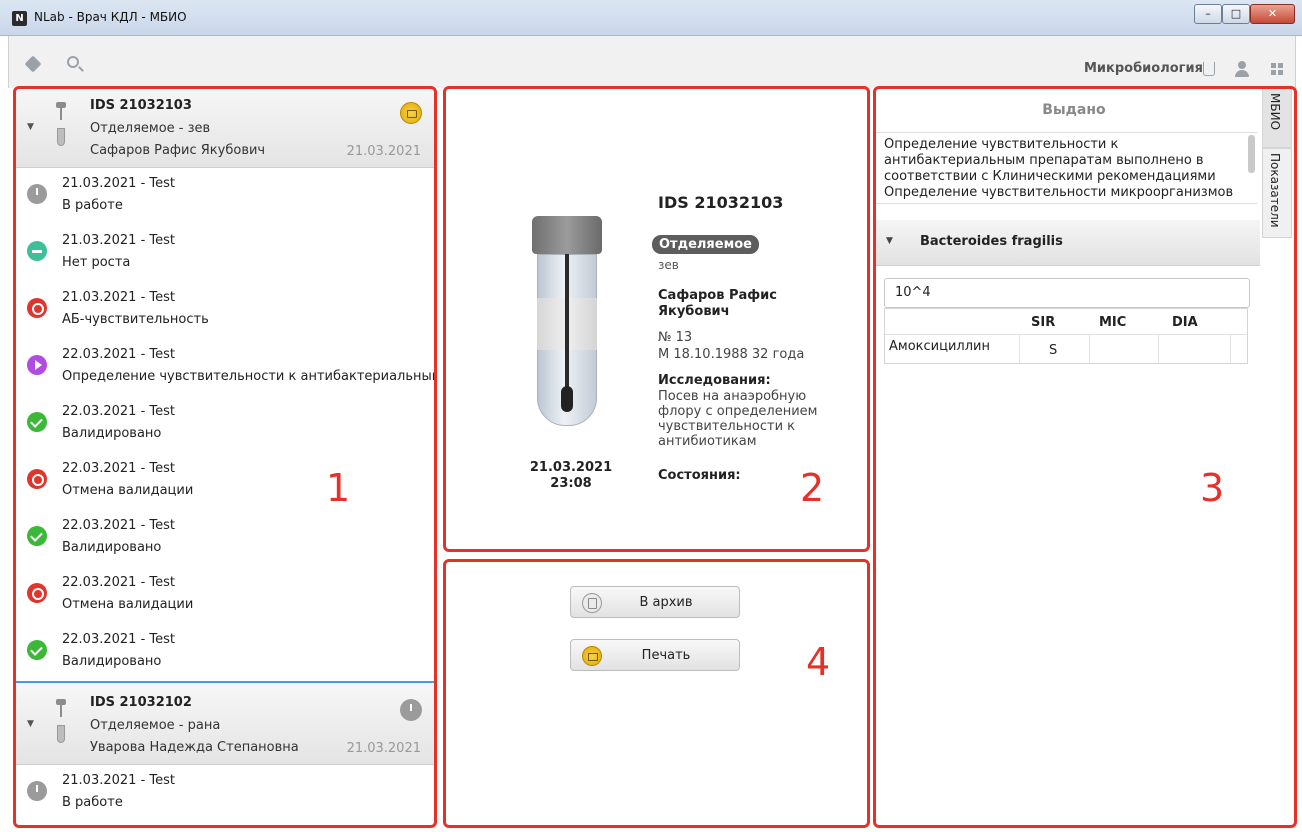  I want to click on flask-icon, so click(1209, 69).